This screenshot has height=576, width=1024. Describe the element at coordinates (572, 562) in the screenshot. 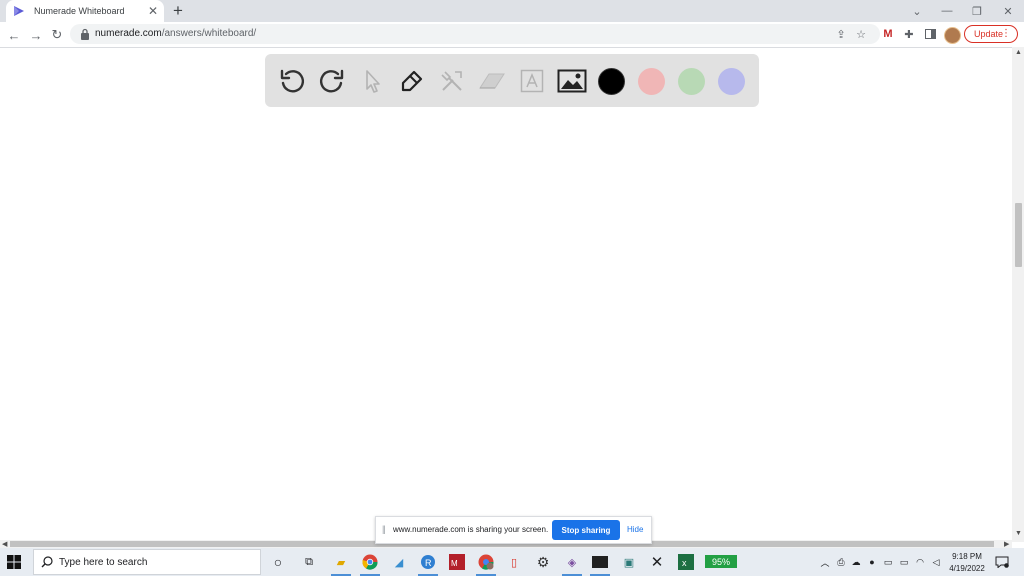

I see `vpn-app-icon: ◈` at that location.